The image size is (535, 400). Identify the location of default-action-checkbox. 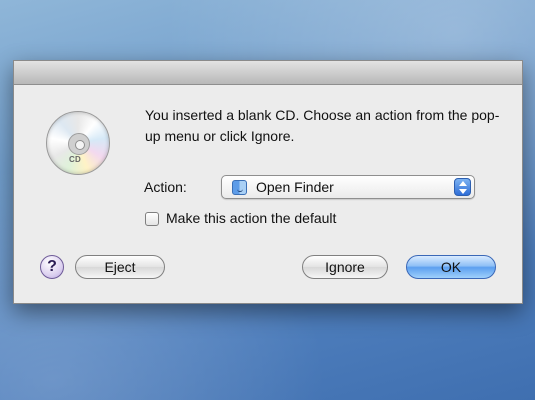
(152, 219).